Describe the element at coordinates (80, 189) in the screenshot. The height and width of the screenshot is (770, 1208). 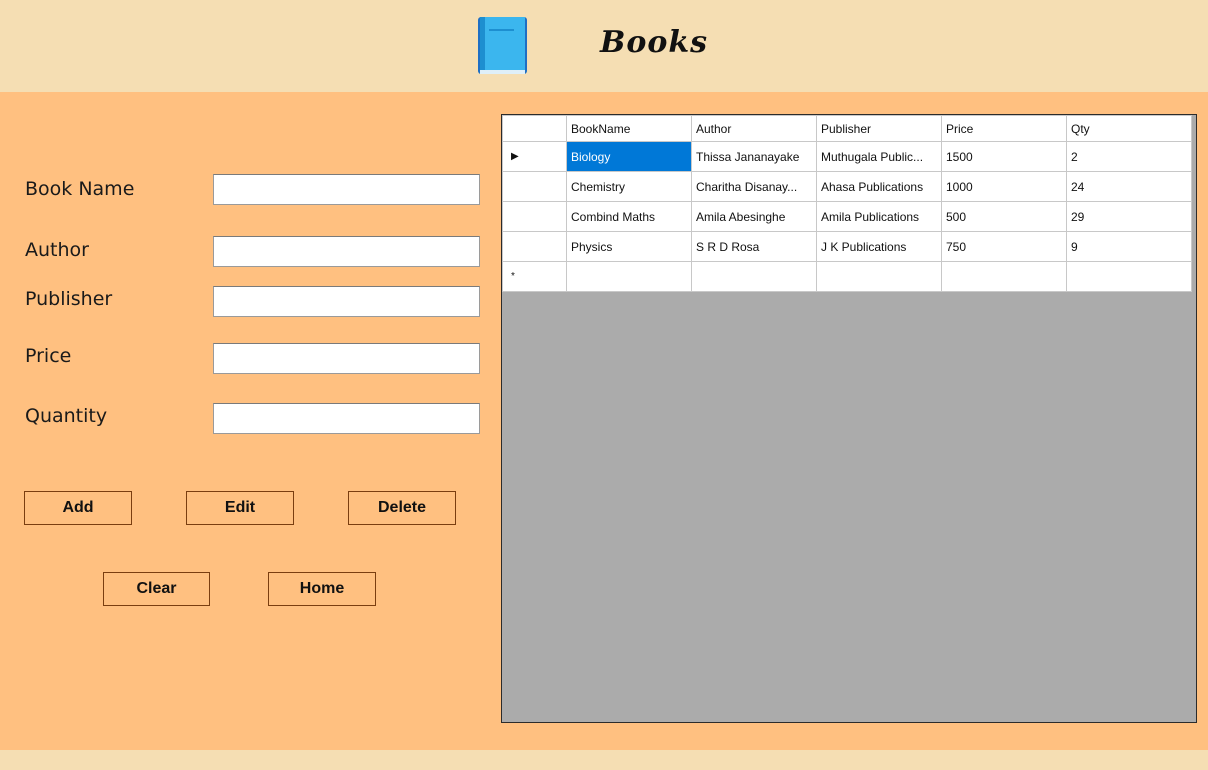
I see `book-name-label: Book Name` at that location.